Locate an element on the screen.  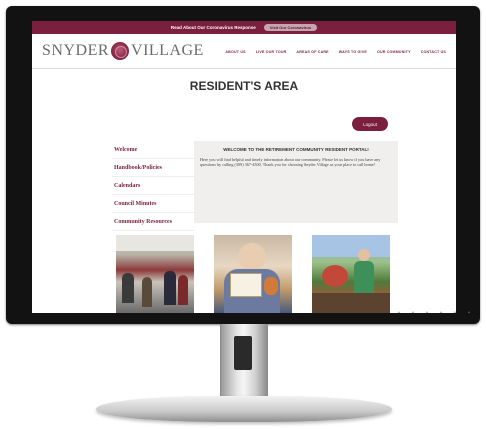
site-logo: SNYDER VILLAGE is located at coordinates (123, 51).